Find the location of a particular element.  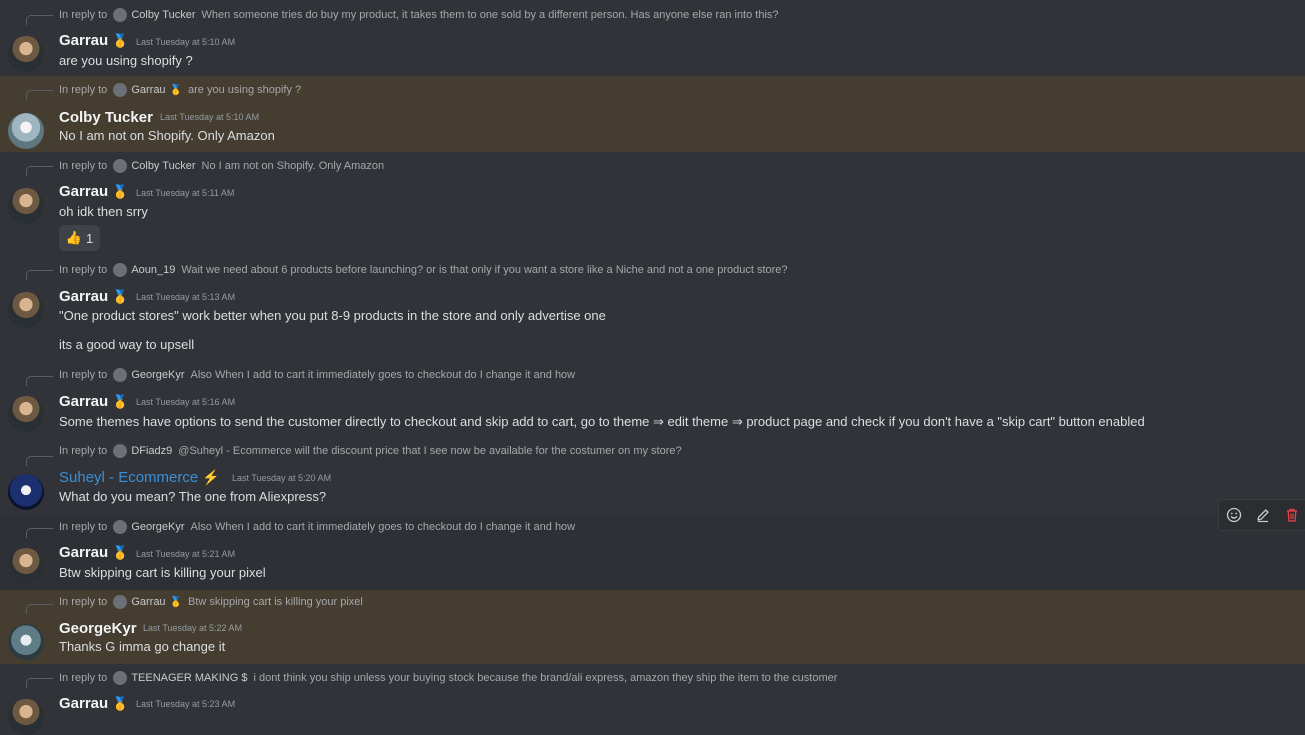

message-text: oh idk then srry is located at coordinates (103, 211).